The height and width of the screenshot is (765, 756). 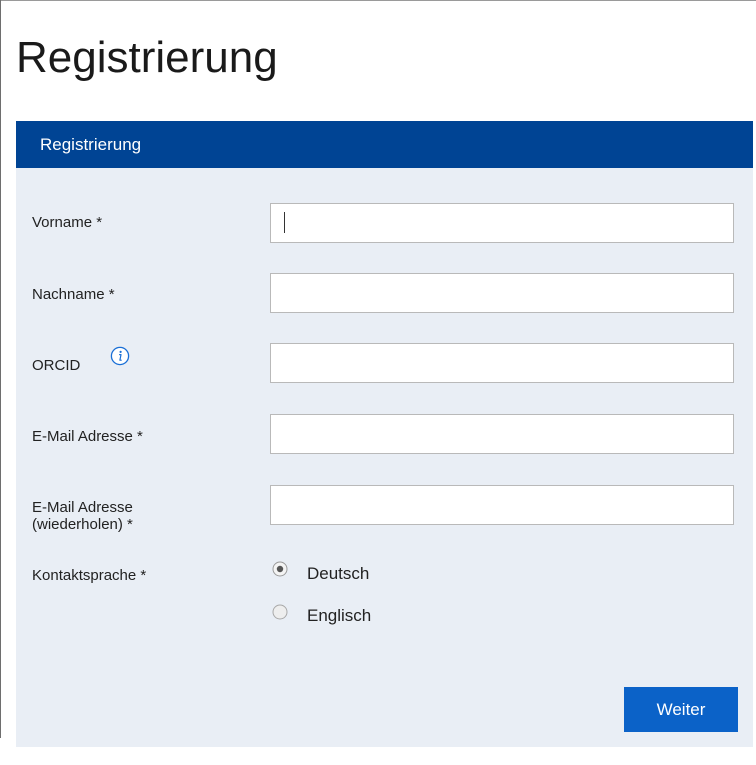 I want to click on orcid-label: ORCID, so click(x=56, y=365).